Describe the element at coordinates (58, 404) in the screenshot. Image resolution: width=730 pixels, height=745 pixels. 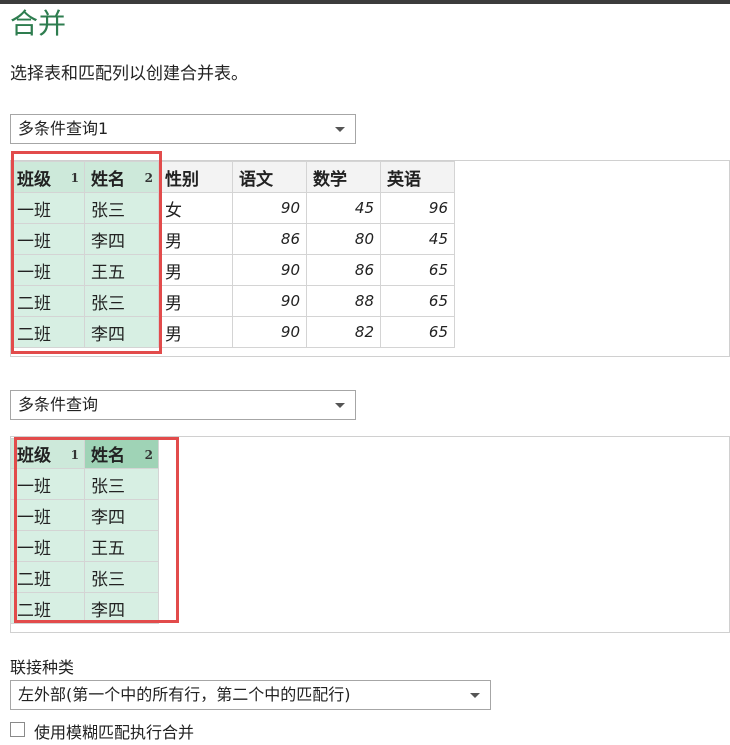
I see `table2-select-value: 多条件查询` at that location.